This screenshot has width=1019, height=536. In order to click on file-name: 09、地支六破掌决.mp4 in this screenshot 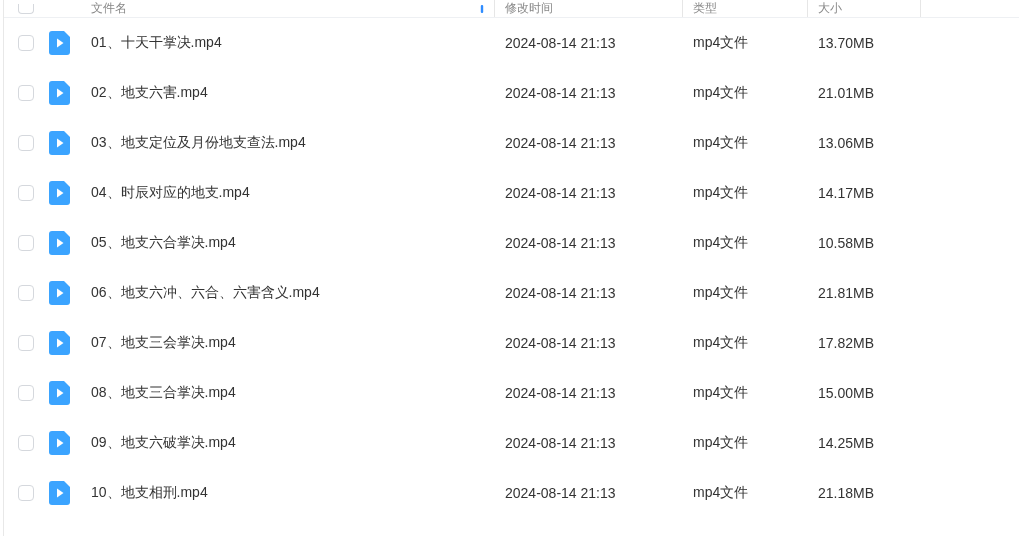, I will do `click(293, 443)`.